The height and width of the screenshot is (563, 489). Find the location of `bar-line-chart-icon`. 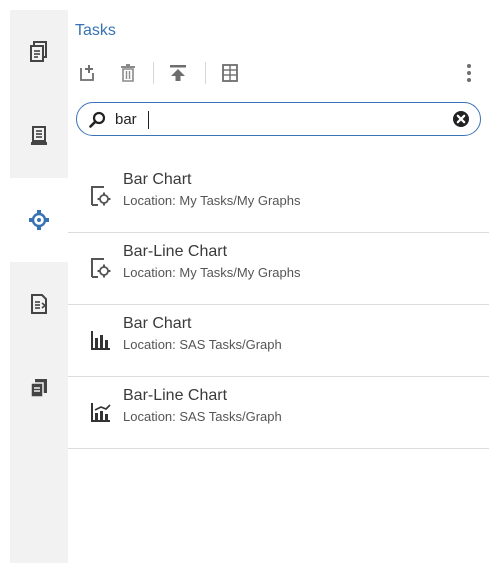

bar-line-chart-icon is located at coordinates (101, 412).